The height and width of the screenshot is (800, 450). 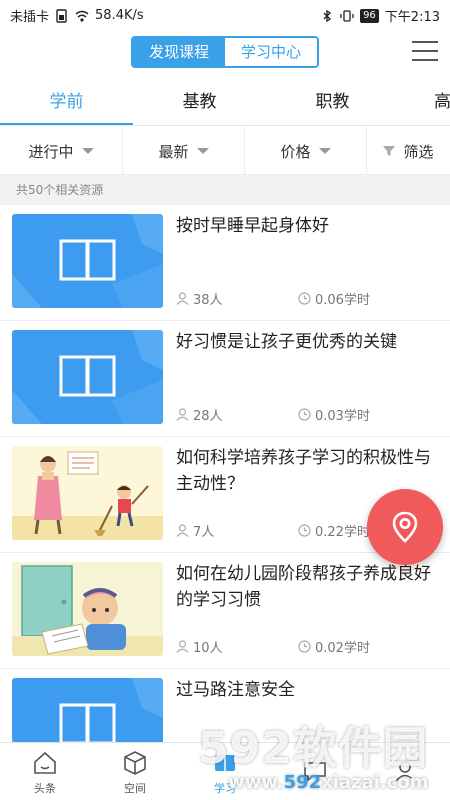 I want to click on illustration-child-studying, so click(x=87, y=609).